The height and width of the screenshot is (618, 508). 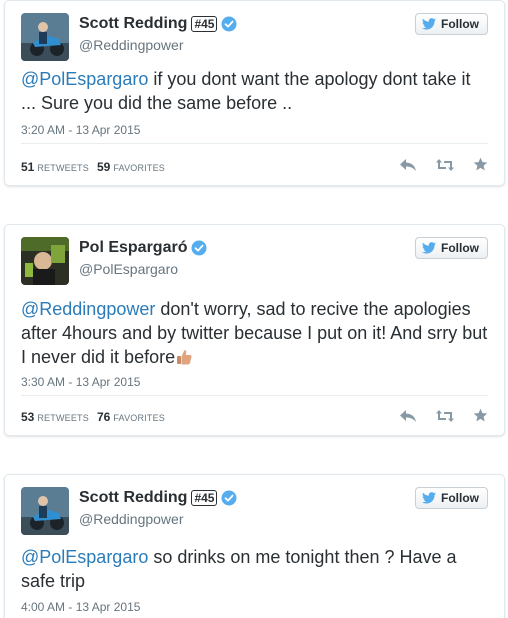 What do you see at coordinates (184, 357) in the screenshot?
I see `thumbs-up-emoji` at bounding box center [184, 357].